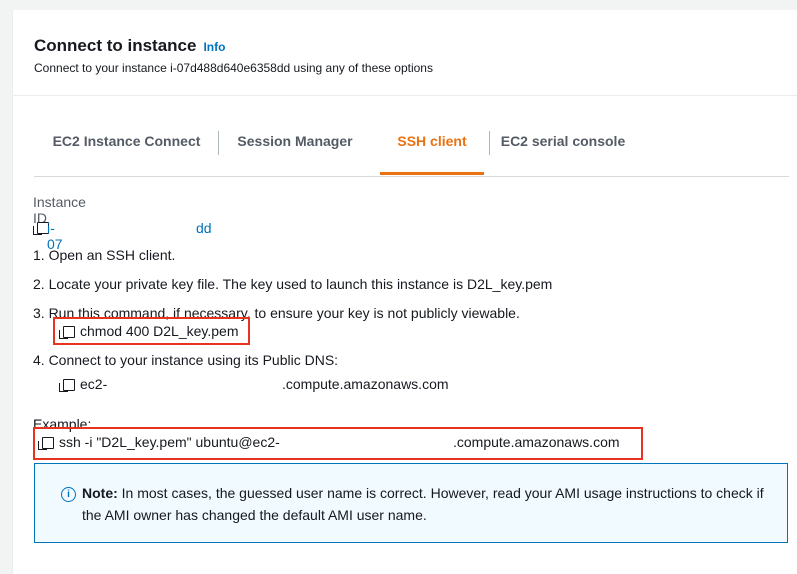 This screenshot has width=797, height=574. Describe the element at coordinates (115, 45) in the screenshot. I see `page-title: Connect to instance` at that location.